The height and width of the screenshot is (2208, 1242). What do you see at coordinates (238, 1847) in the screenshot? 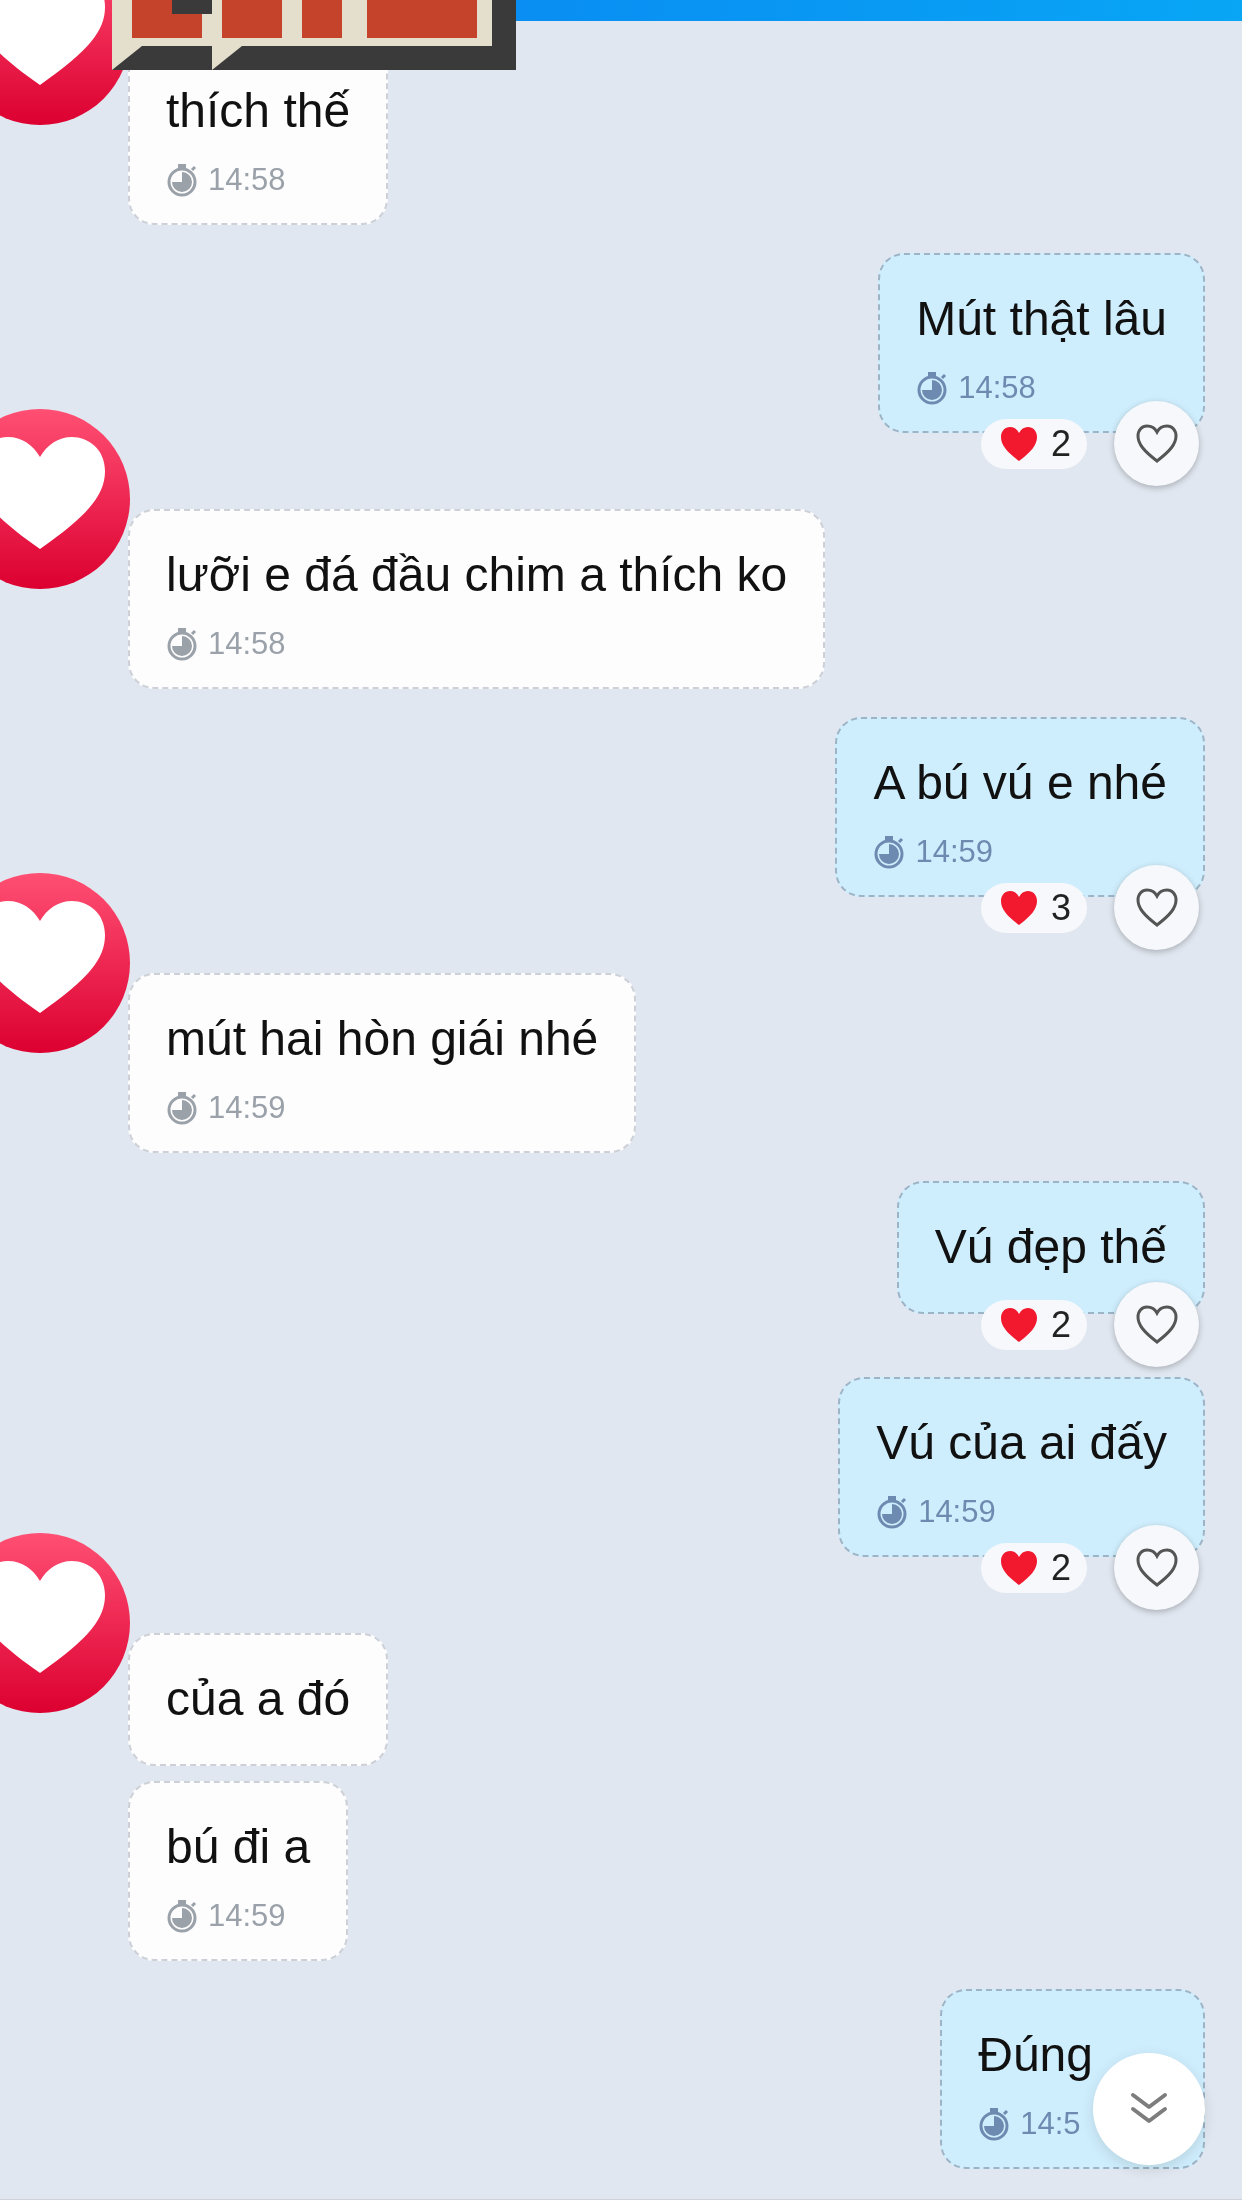
I see `message-text: bú đi a` at bounding box center [238, 1847].